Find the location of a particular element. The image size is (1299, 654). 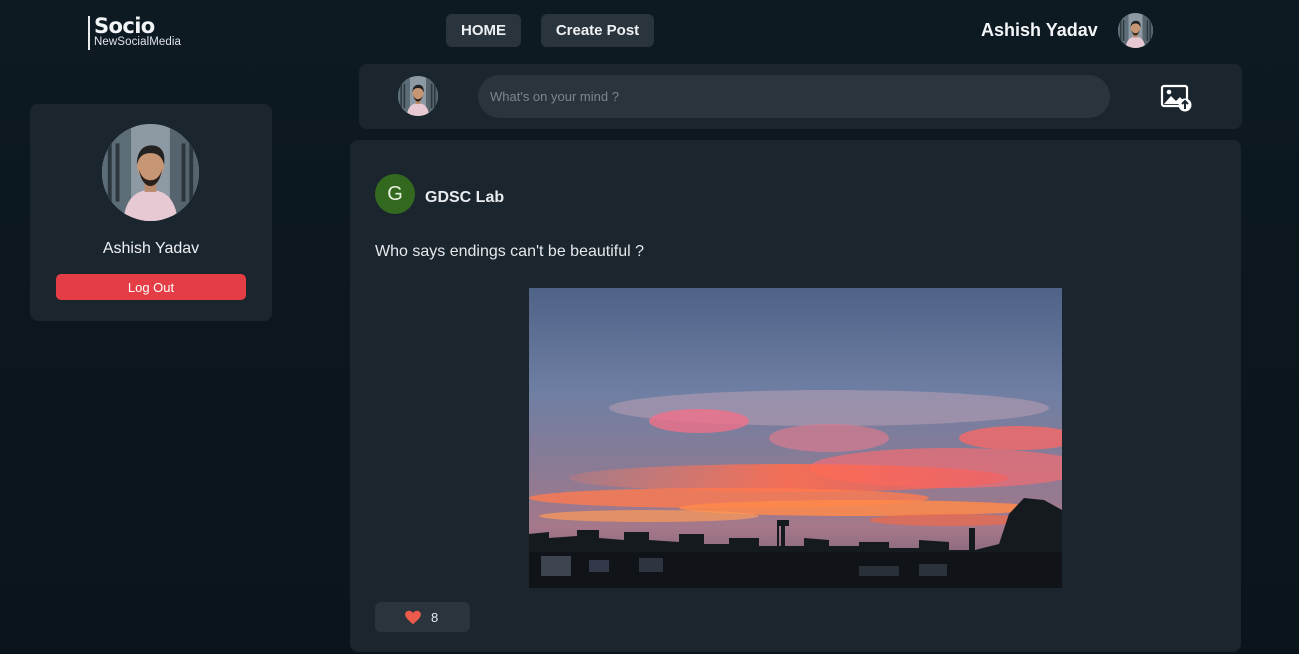

post-text: Who says endings can't be beautiful ? is located at coordinates (509, 251).